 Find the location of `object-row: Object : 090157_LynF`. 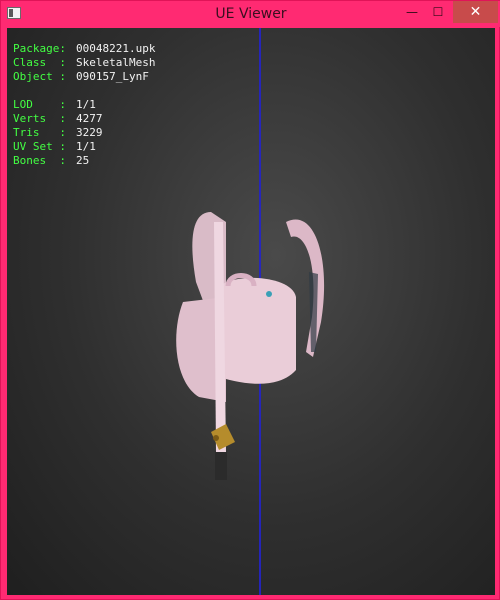

object-row: Object : 090157_LynF is located at coordinates (84, 77).